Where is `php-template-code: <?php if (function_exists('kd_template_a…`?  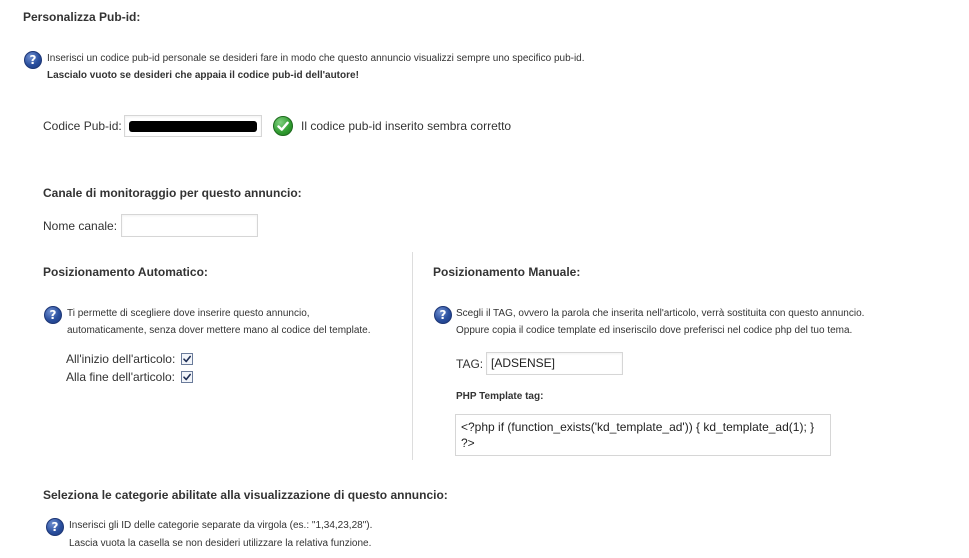 php-template-code: <?php if (function_exists('kd_template_a… is located at coordinates (643, 435).